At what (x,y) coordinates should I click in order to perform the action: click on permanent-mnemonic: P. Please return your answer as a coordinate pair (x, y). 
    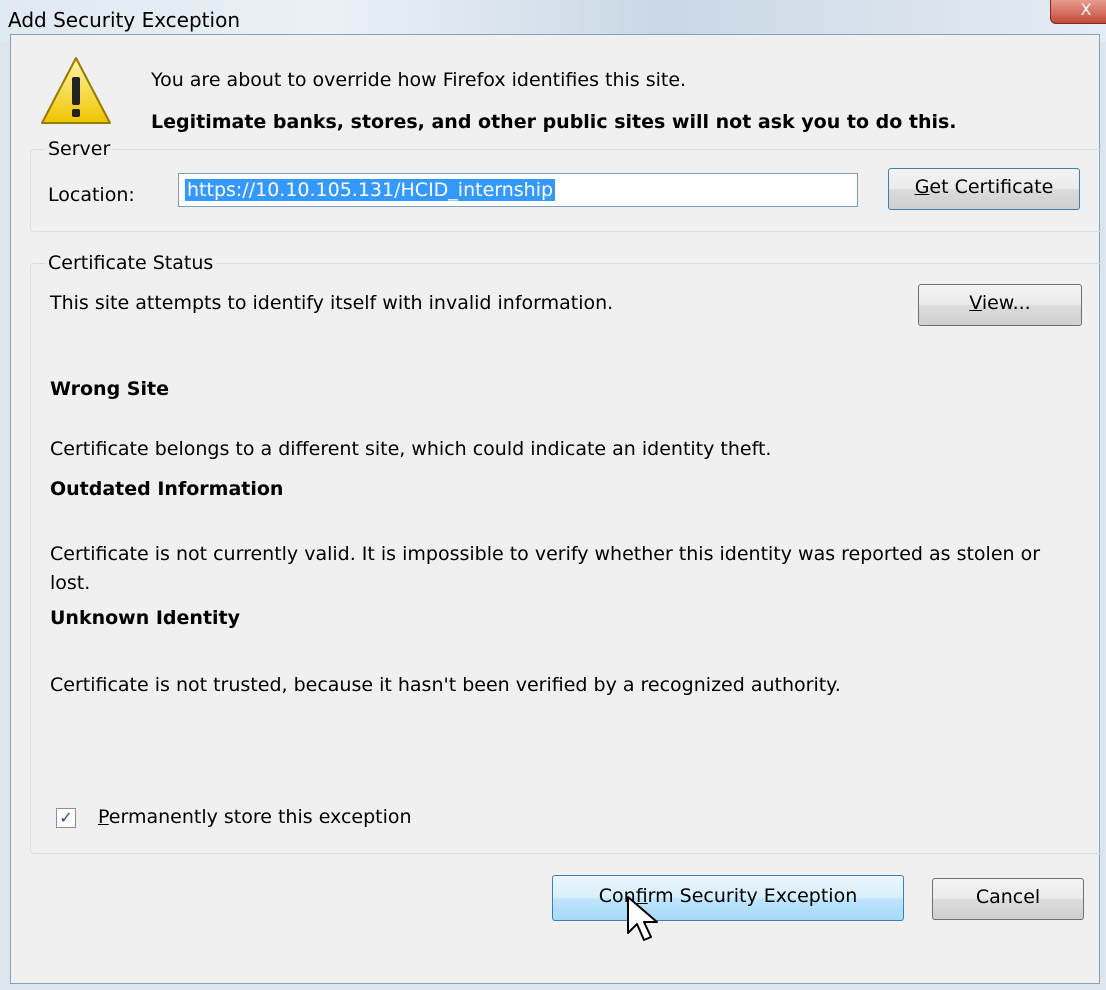
    Looking at the image, I should click on (103, 817).